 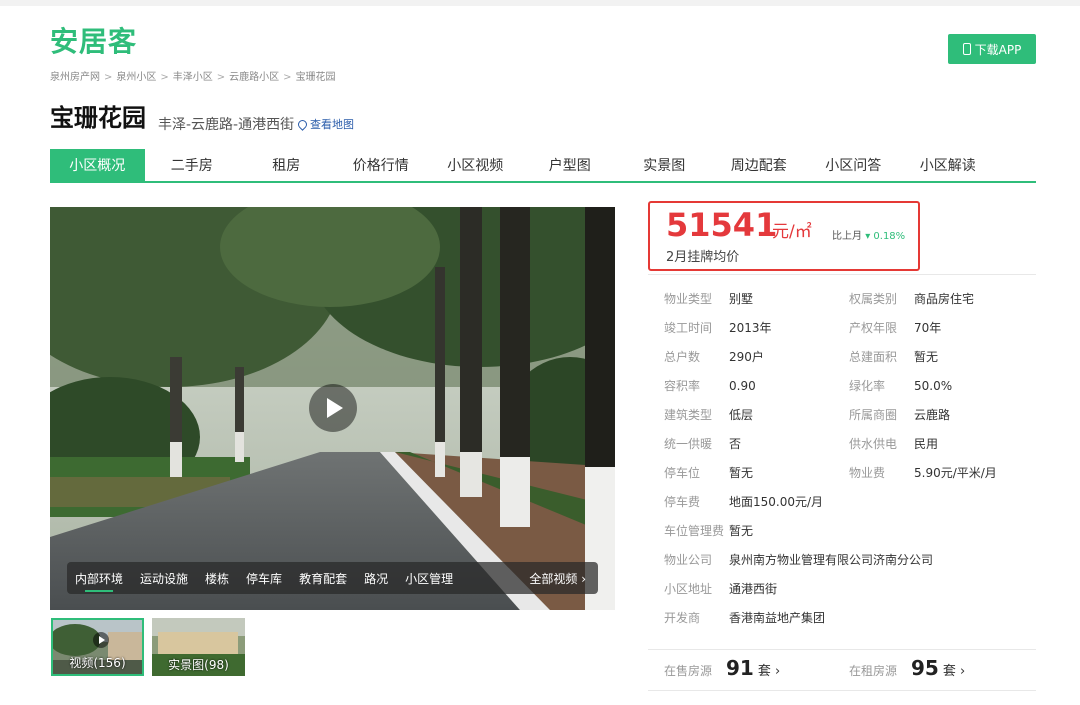 I want to click on info-row: 所属商圈 云鹿路, so click(x=899, y=420).